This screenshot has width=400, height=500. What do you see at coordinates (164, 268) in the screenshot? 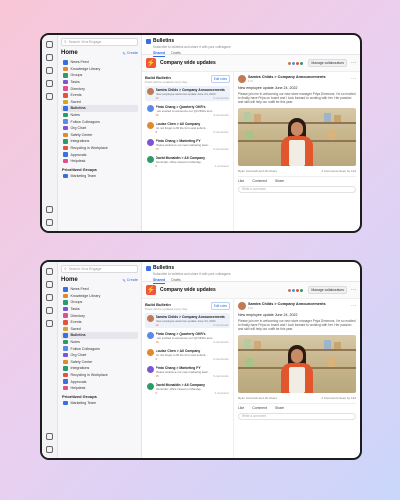
I see `page-title: Bulletins` at bounding box center [164, 268].